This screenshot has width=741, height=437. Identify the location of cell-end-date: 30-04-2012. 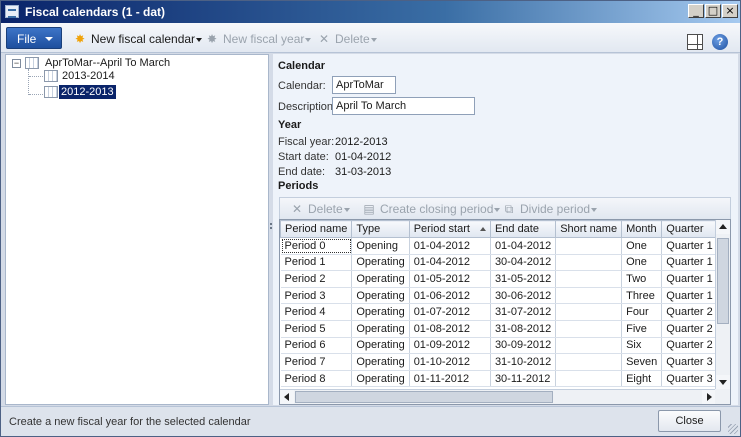
(523, 263).